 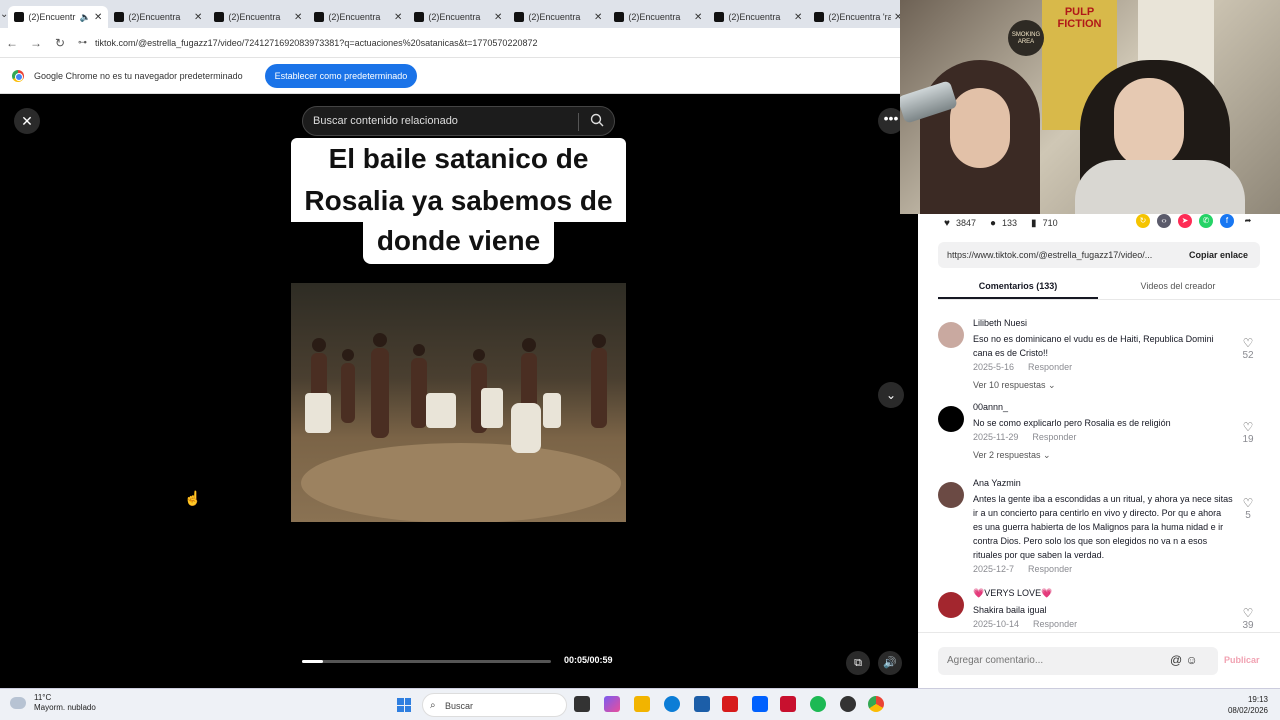 What do you see at coordinates (672, 704) in the screenshot?
I see `edge-icon` at bounding box center [672, 704].